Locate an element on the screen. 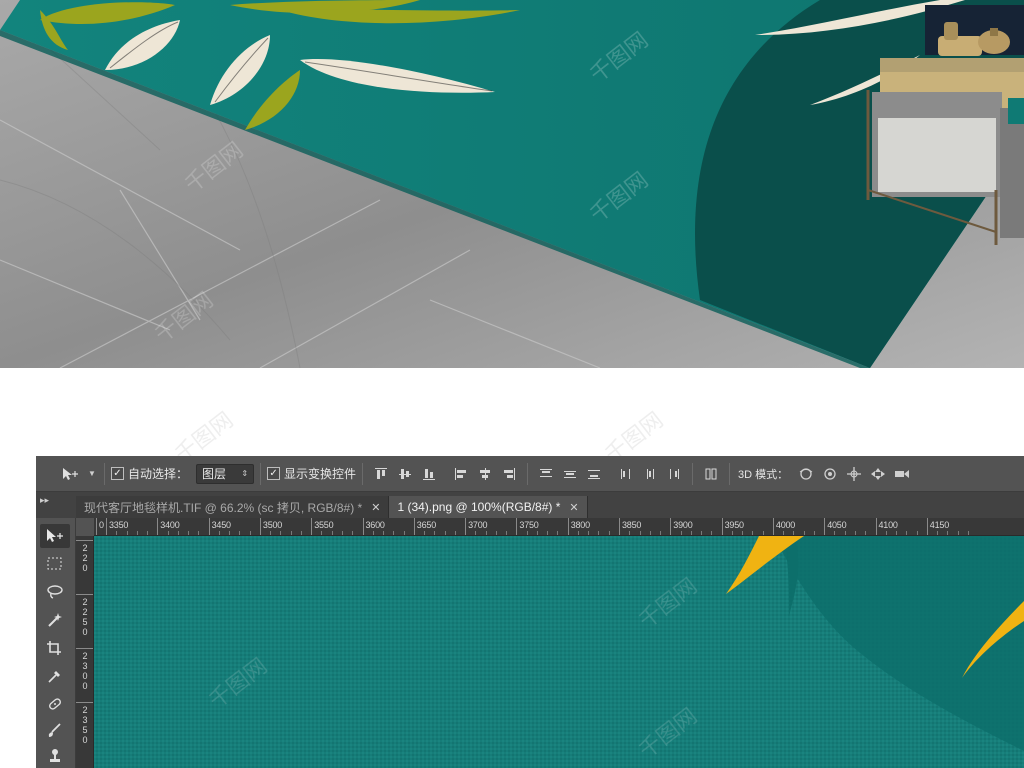 Image resolution: width=1024 pixels, height=768 pixels. distribute-bottom-icon is located at coordinates (594, 474).